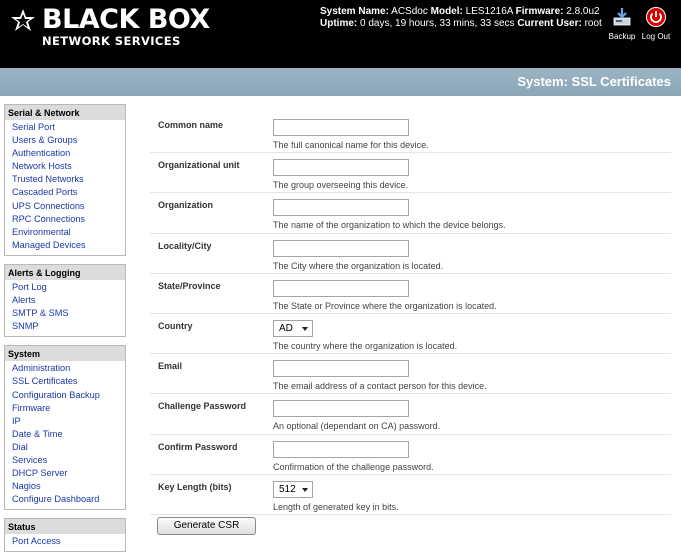  I want to click on confirm-password-label: Confirm Password, so click(198, 446).